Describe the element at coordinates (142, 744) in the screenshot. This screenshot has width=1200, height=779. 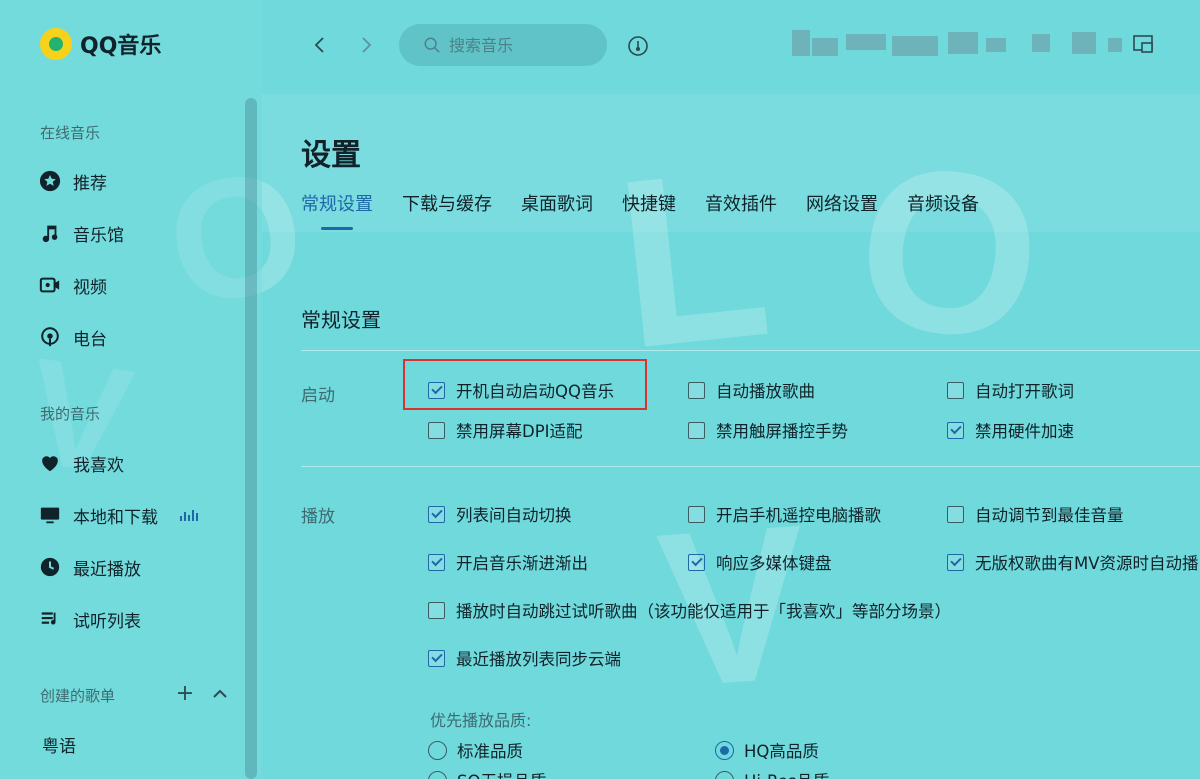
I see `sidebar-playlist-item: 粤语` at that location.